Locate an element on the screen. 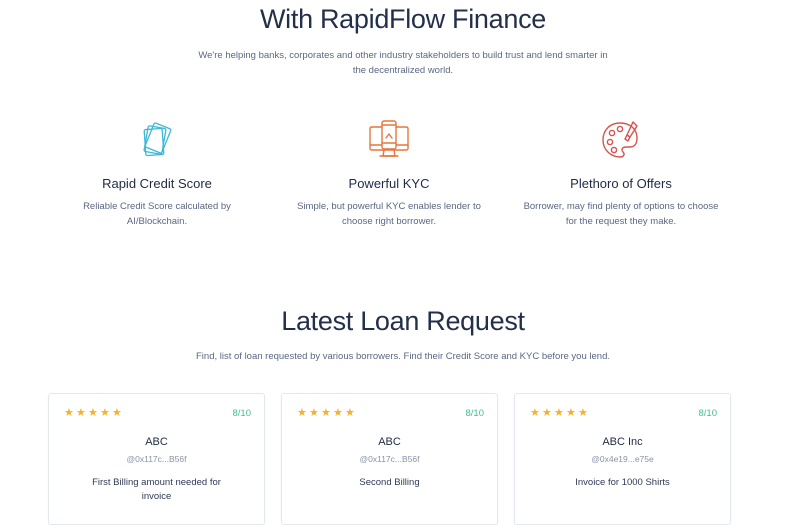 Image resolution: width=806 pixels, height=525 pixels. loan-description-line1: Second Billing is located at coordinates (389, 482).